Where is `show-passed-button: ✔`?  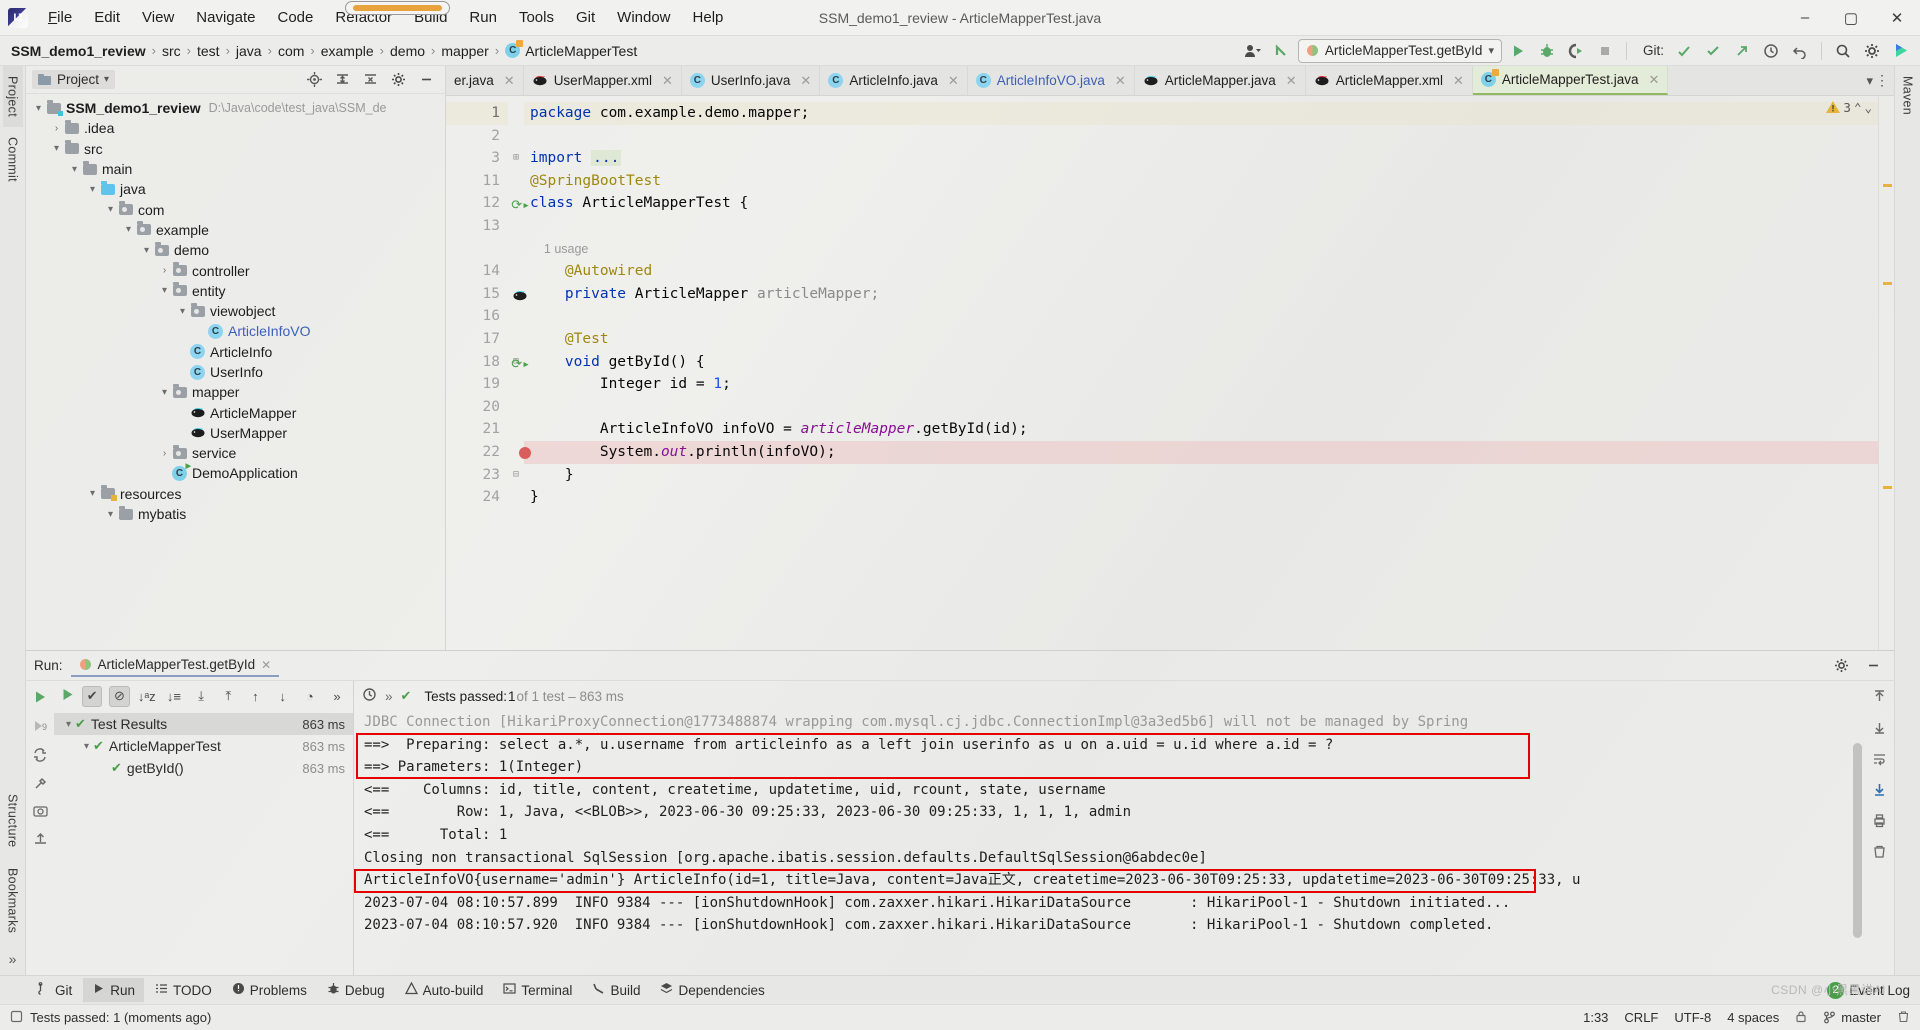 show-passed-button: ✔ is located at coordinates (92, 696).